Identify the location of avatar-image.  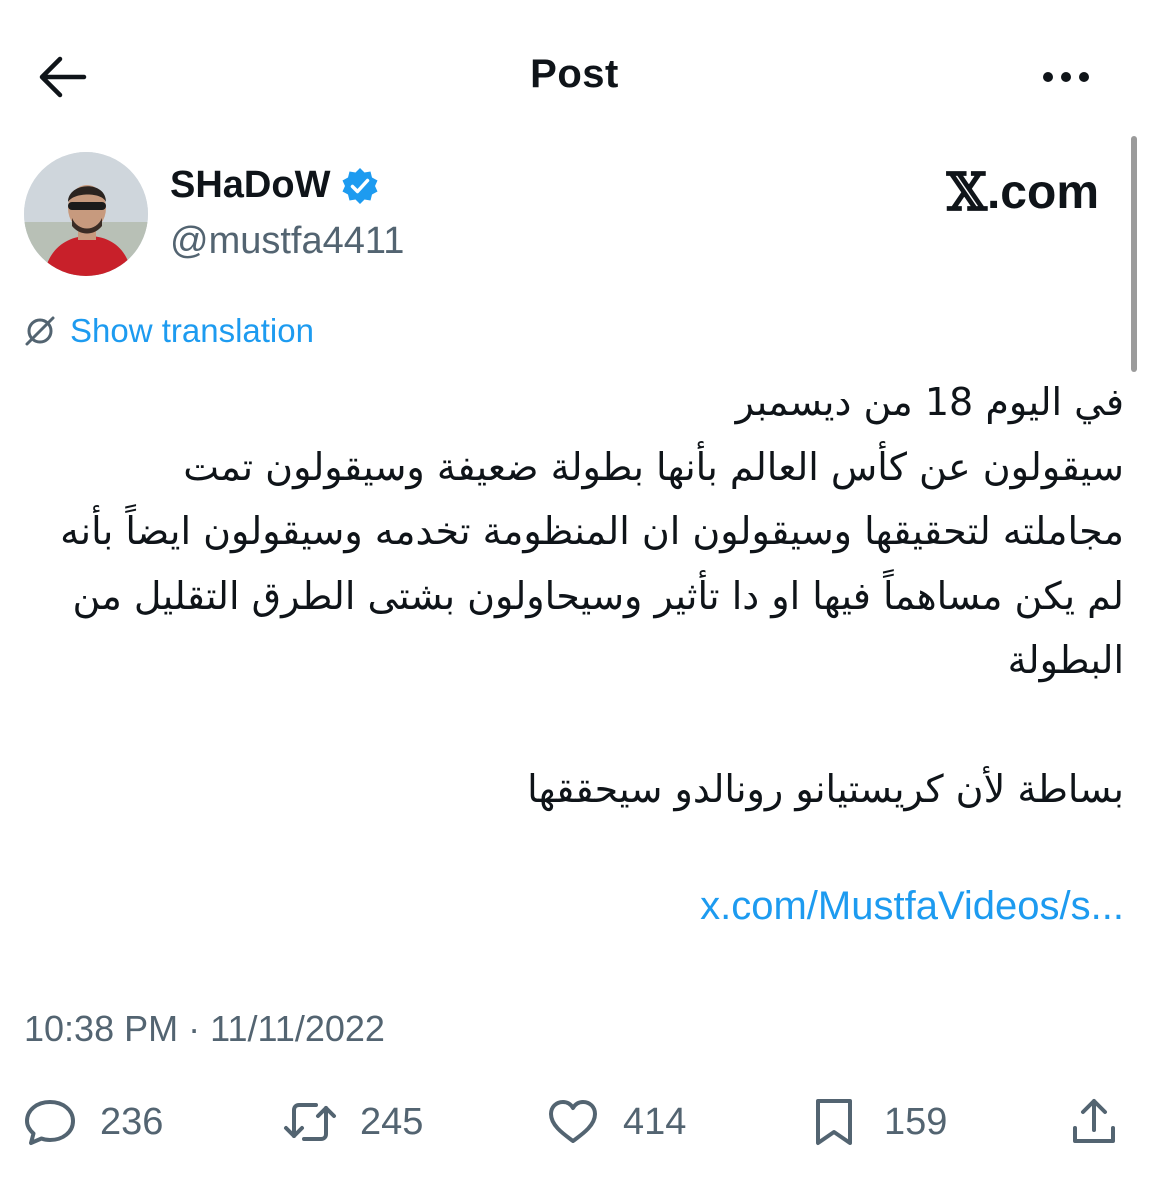
(86, 214).